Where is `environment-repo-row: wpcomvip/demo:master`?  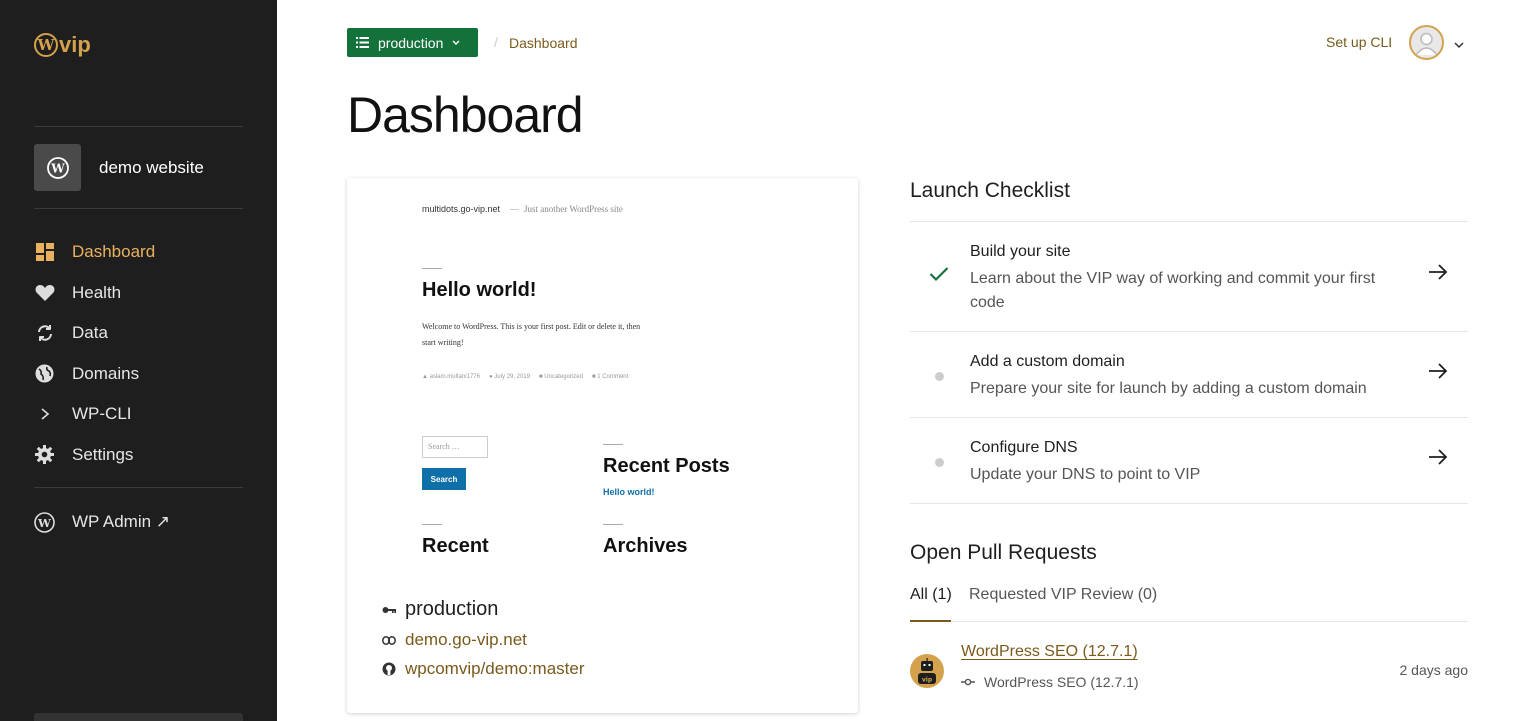
environment-repo-row: wpcomvip/demo:master is located at coordinates (601, 669).